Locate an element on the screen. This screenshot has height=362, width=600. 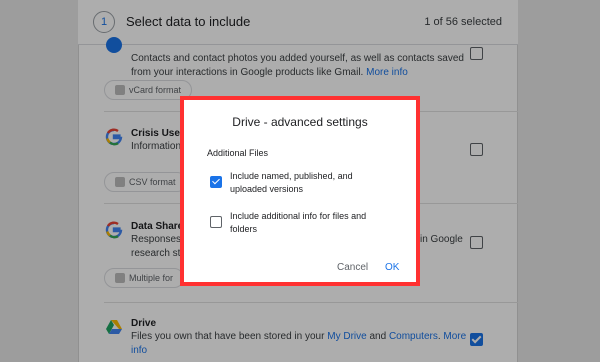
include-additional-info-checkbox is located at coordinates (216, 222).